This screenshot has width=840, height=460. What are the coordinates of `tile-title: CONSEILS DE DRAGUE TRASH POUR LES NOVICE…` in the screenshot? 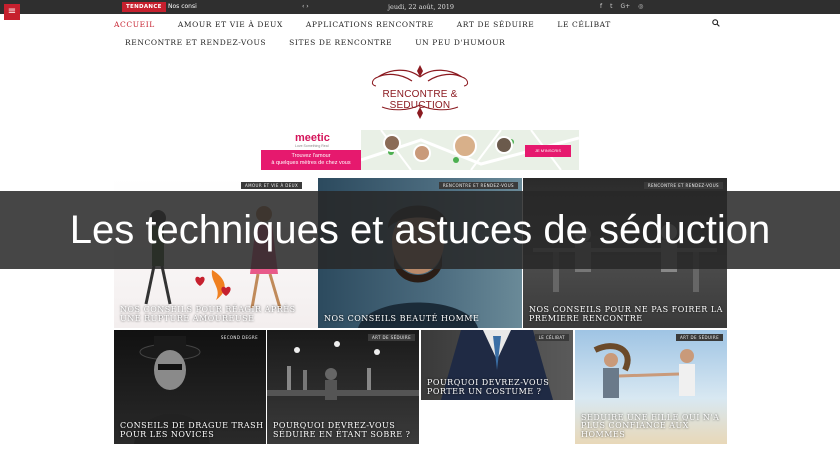 It's located at (193, 430).